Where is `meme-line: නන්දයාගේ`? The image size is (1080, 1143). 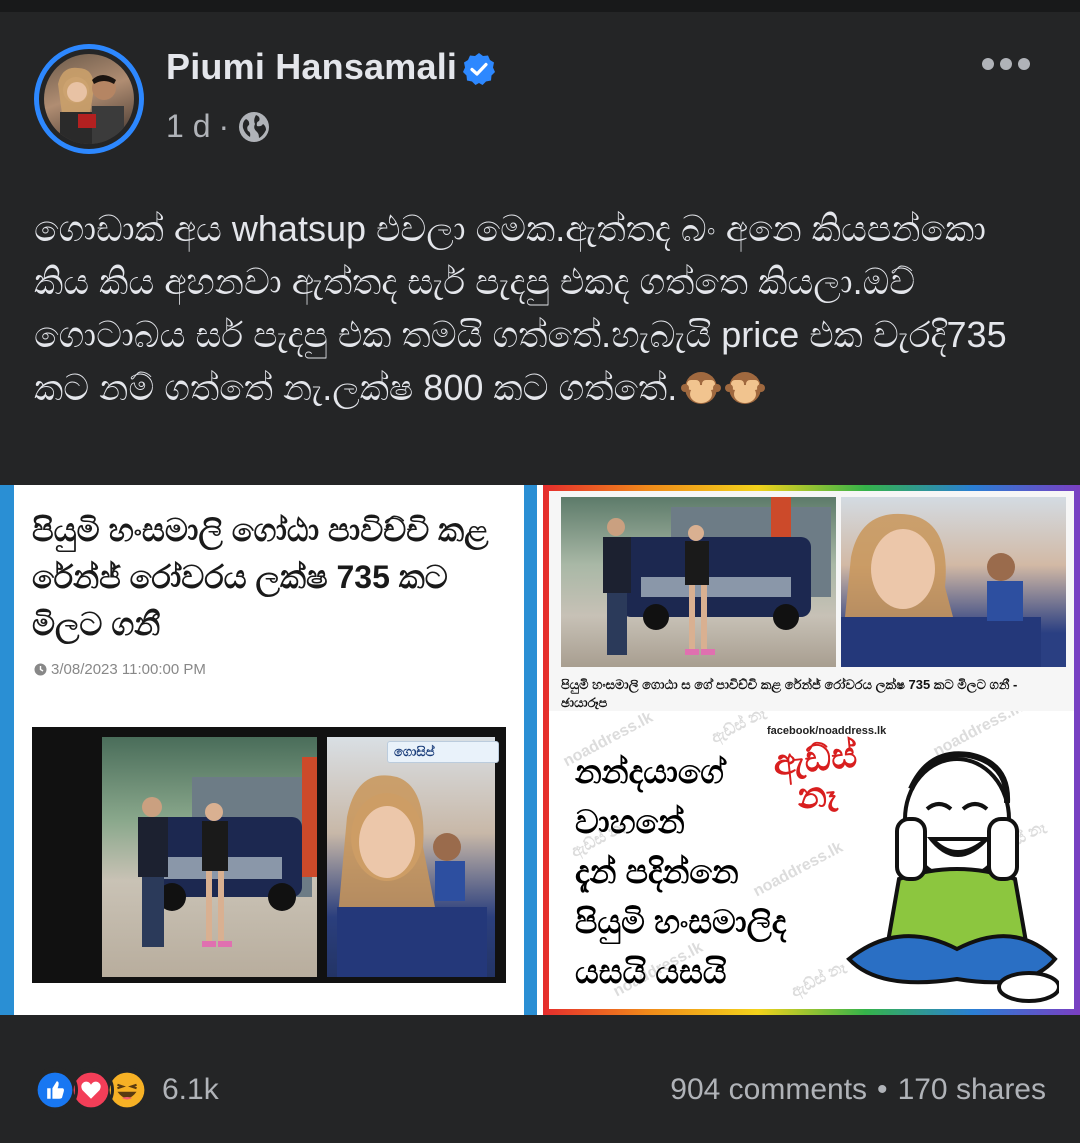
meme-line: නන්දයාගේ is located at coordinates (649, 771).